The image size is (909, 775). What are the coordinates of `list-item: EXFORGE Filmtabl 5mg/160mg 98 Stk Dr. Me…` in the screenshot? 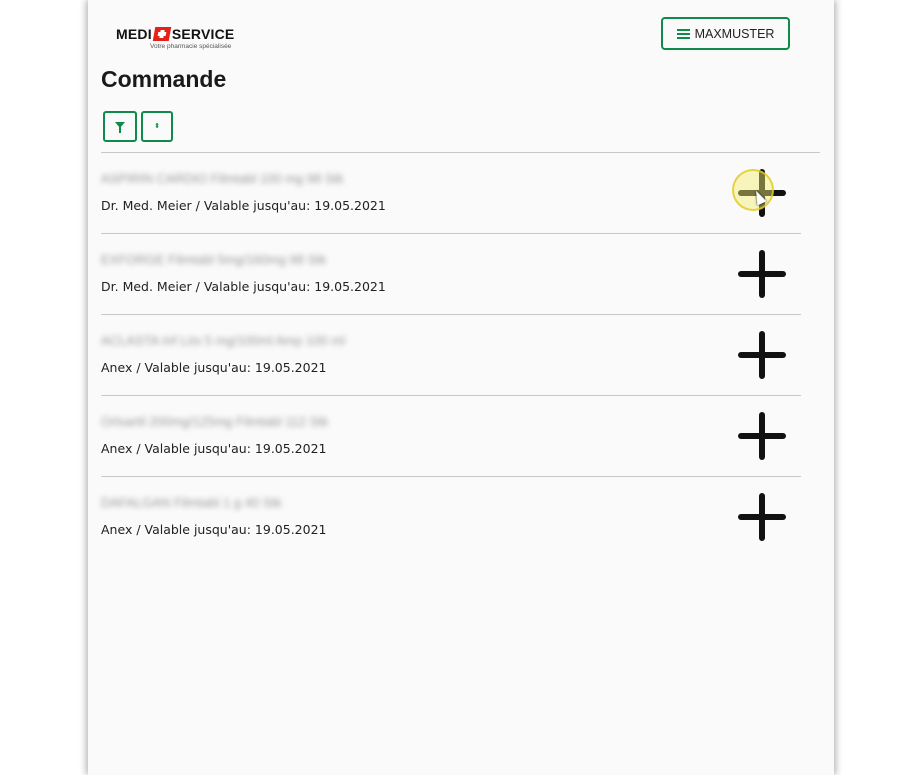 It's located at (451, 274).